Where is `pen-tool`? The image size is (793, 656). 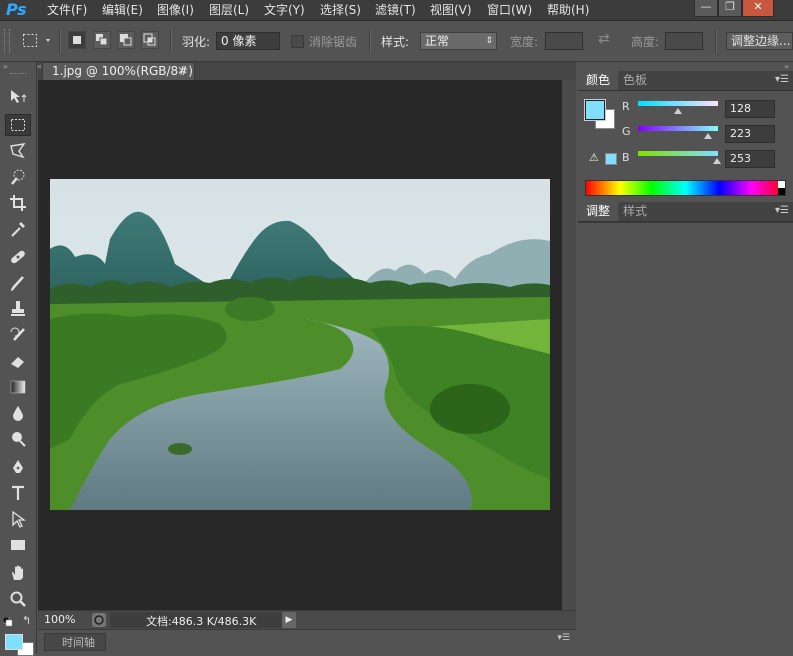 pen-tool is located at coordinates (18, 467).